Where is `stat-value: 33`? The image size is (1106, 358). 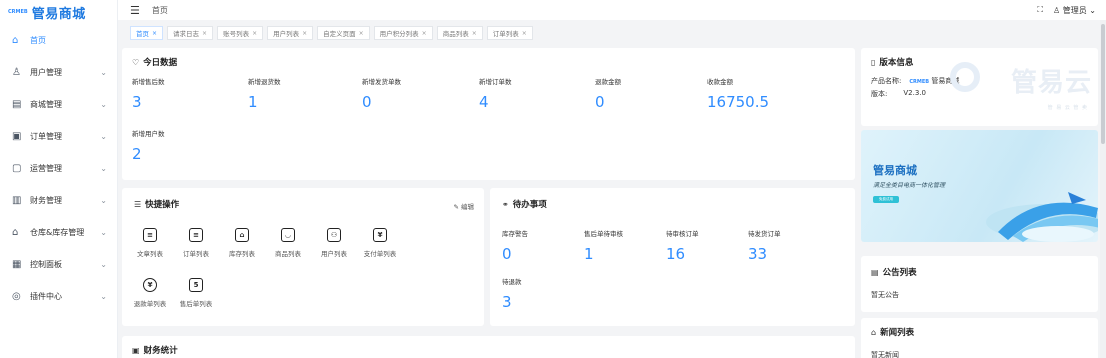 stat-value: 33 is located at coordinates (764, 254).